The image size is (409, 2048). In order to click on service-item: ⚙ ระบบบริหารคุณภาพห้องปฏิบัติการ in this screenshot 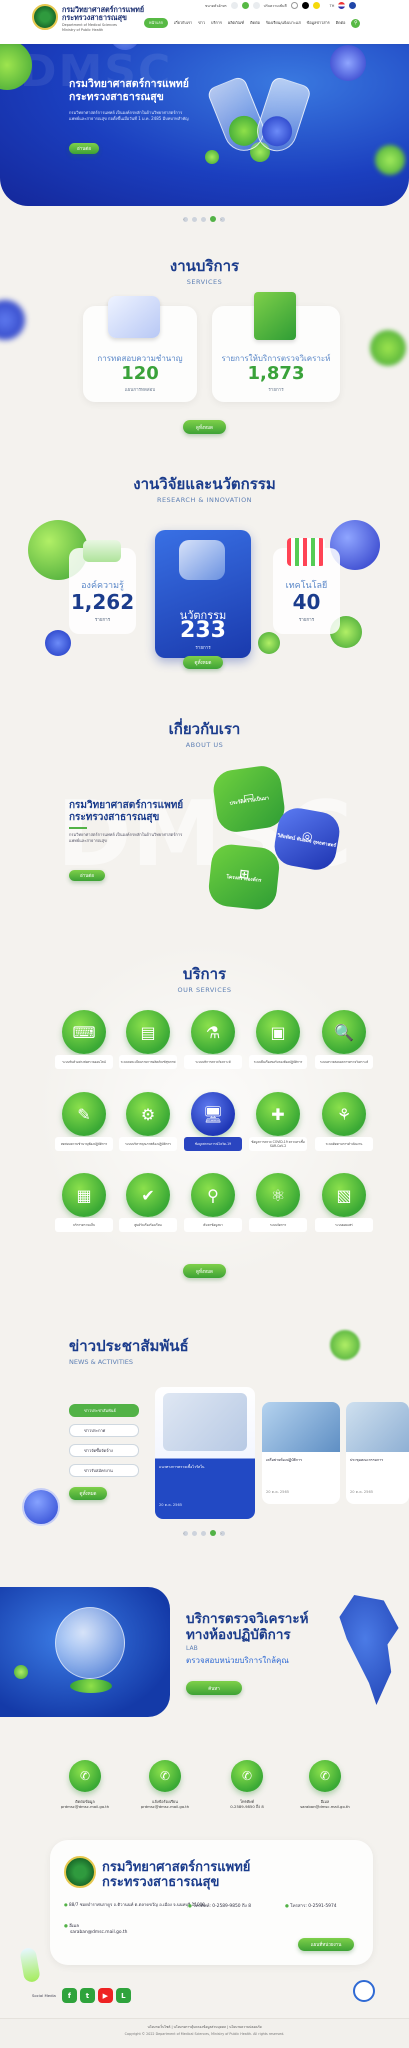, I will do `click(148, 1127)`.